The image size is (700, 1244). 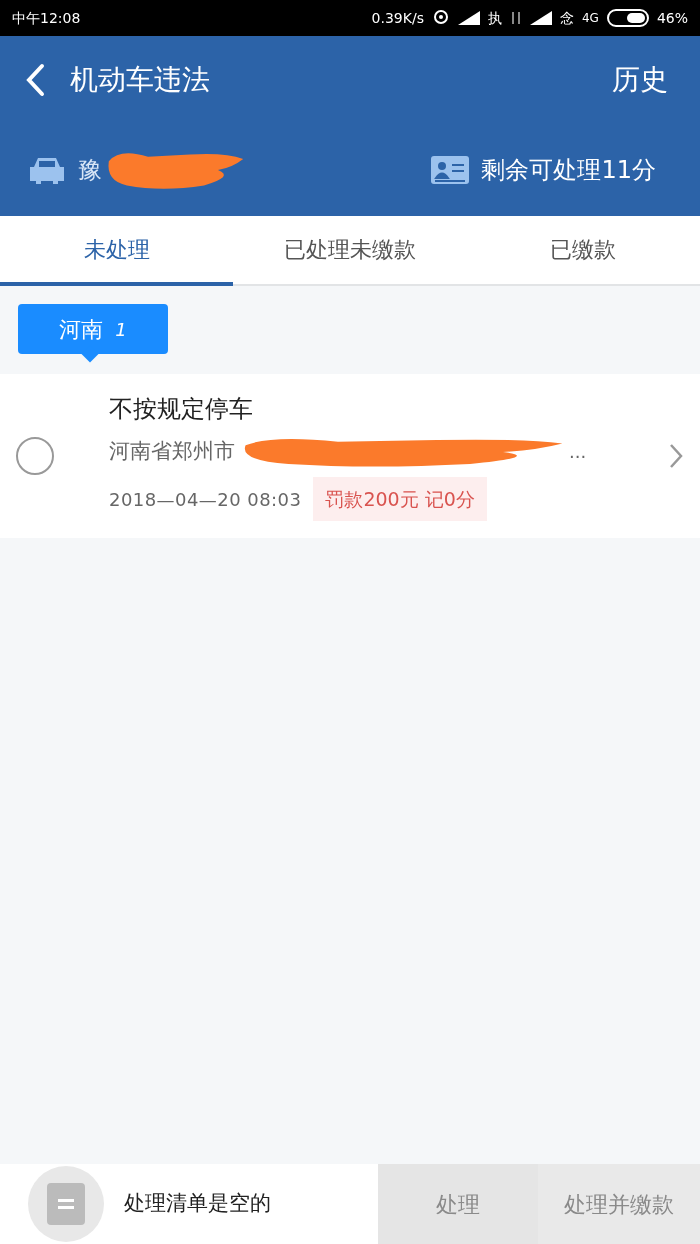 What do you see at coordinates (90, 170) in the screenshot?
I see `plate-number: 豫` at bounding box center [90, 170].